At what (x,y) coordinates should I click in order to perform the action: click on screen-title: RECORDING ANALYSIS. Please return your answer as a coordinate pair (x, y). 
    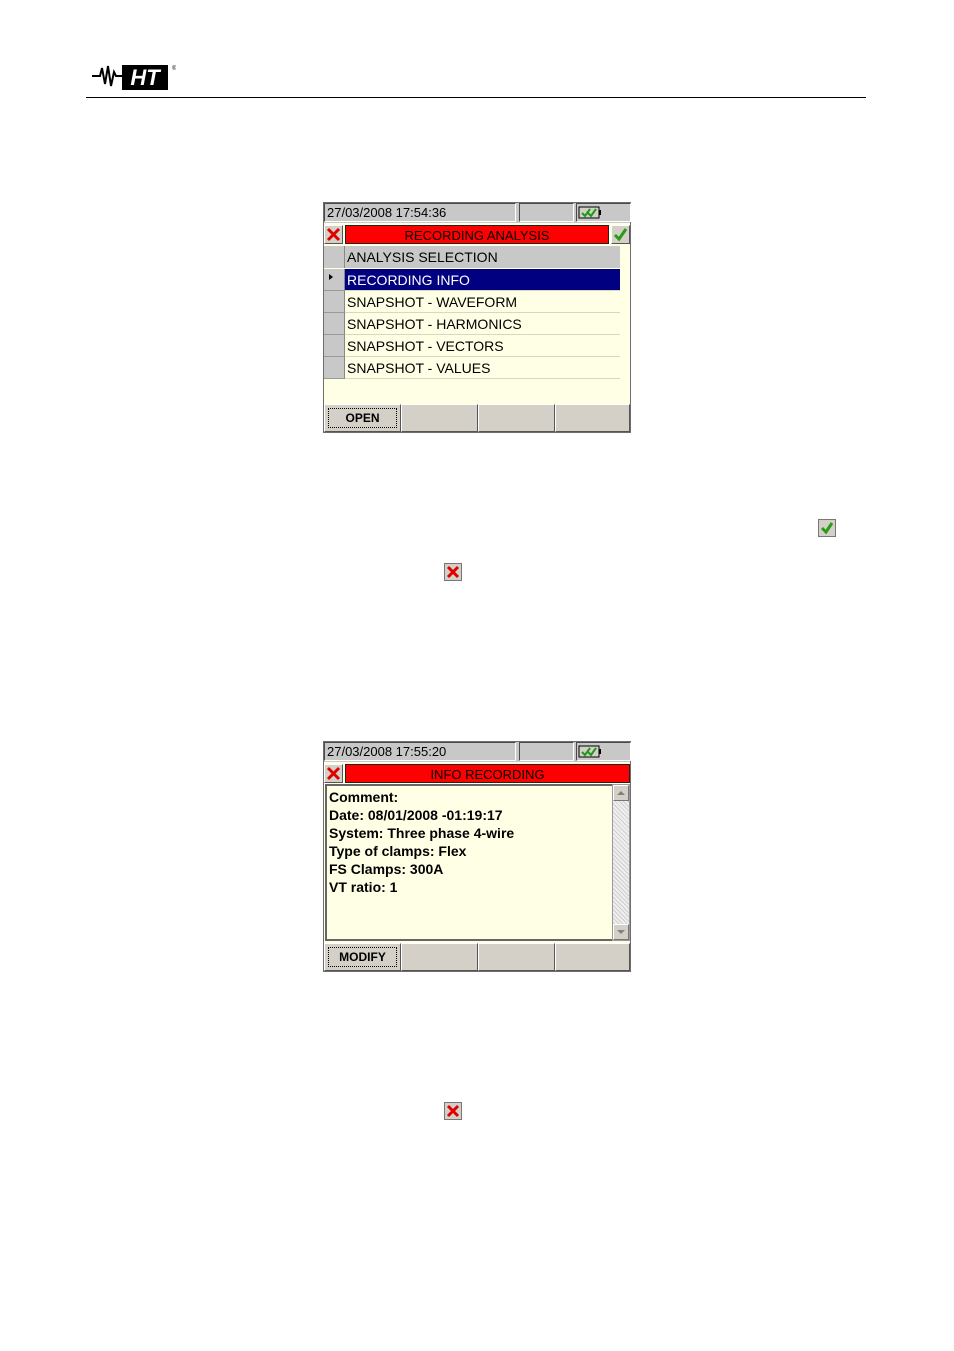
    Looking at the image, I should click on (477, 234).